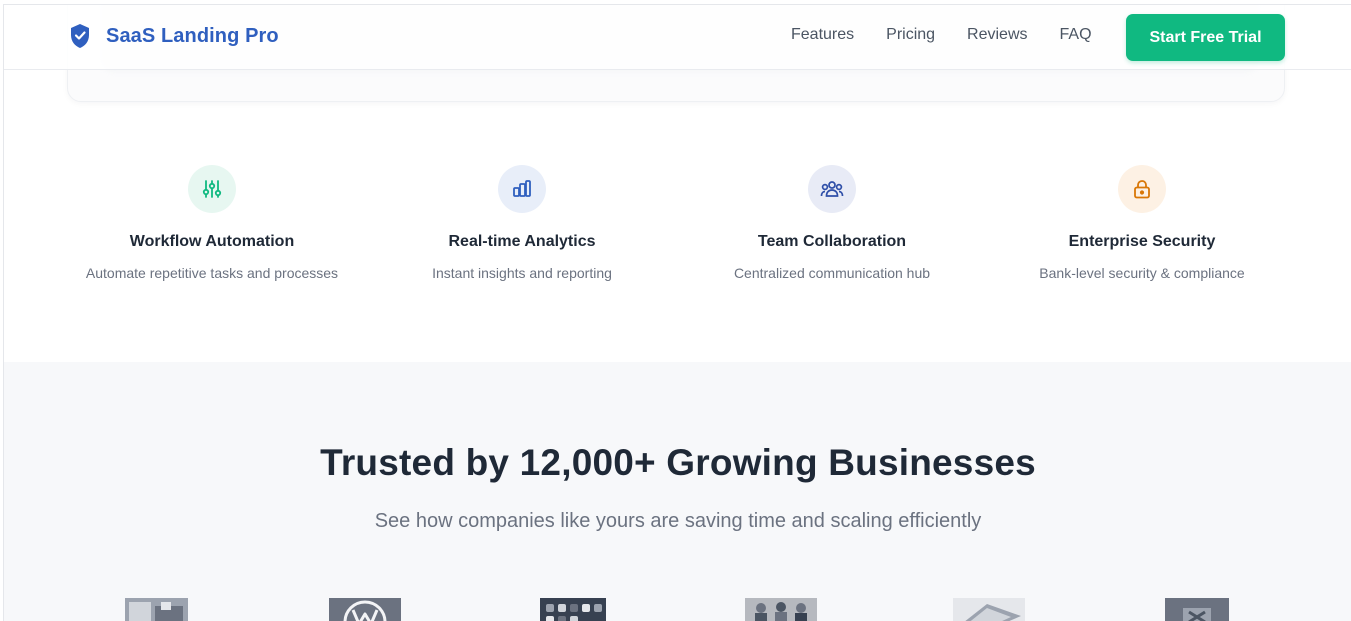 The image size is (1351, 621). Describe the element at coordinates (822, 35) in the screenshot. I see `nav-features: Features` at that location.